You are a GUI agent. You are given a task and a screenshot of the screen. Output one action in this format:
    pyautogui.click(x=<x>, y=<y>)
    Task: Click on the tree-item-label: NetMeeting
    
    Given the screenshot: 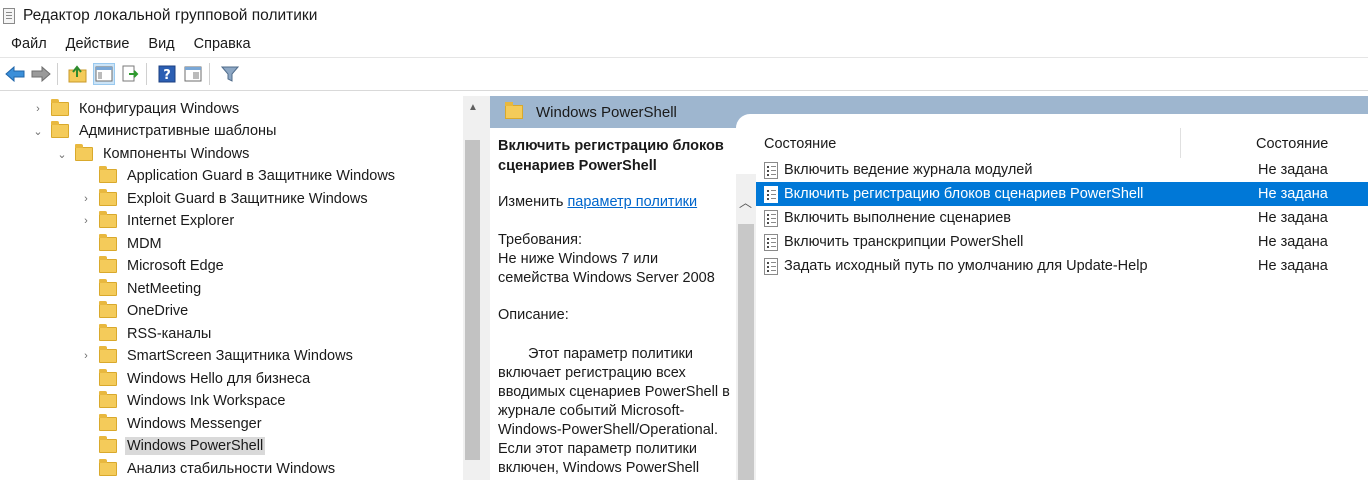 What is the action you would take?
    pyautogui.click(x=164, y=289)
    